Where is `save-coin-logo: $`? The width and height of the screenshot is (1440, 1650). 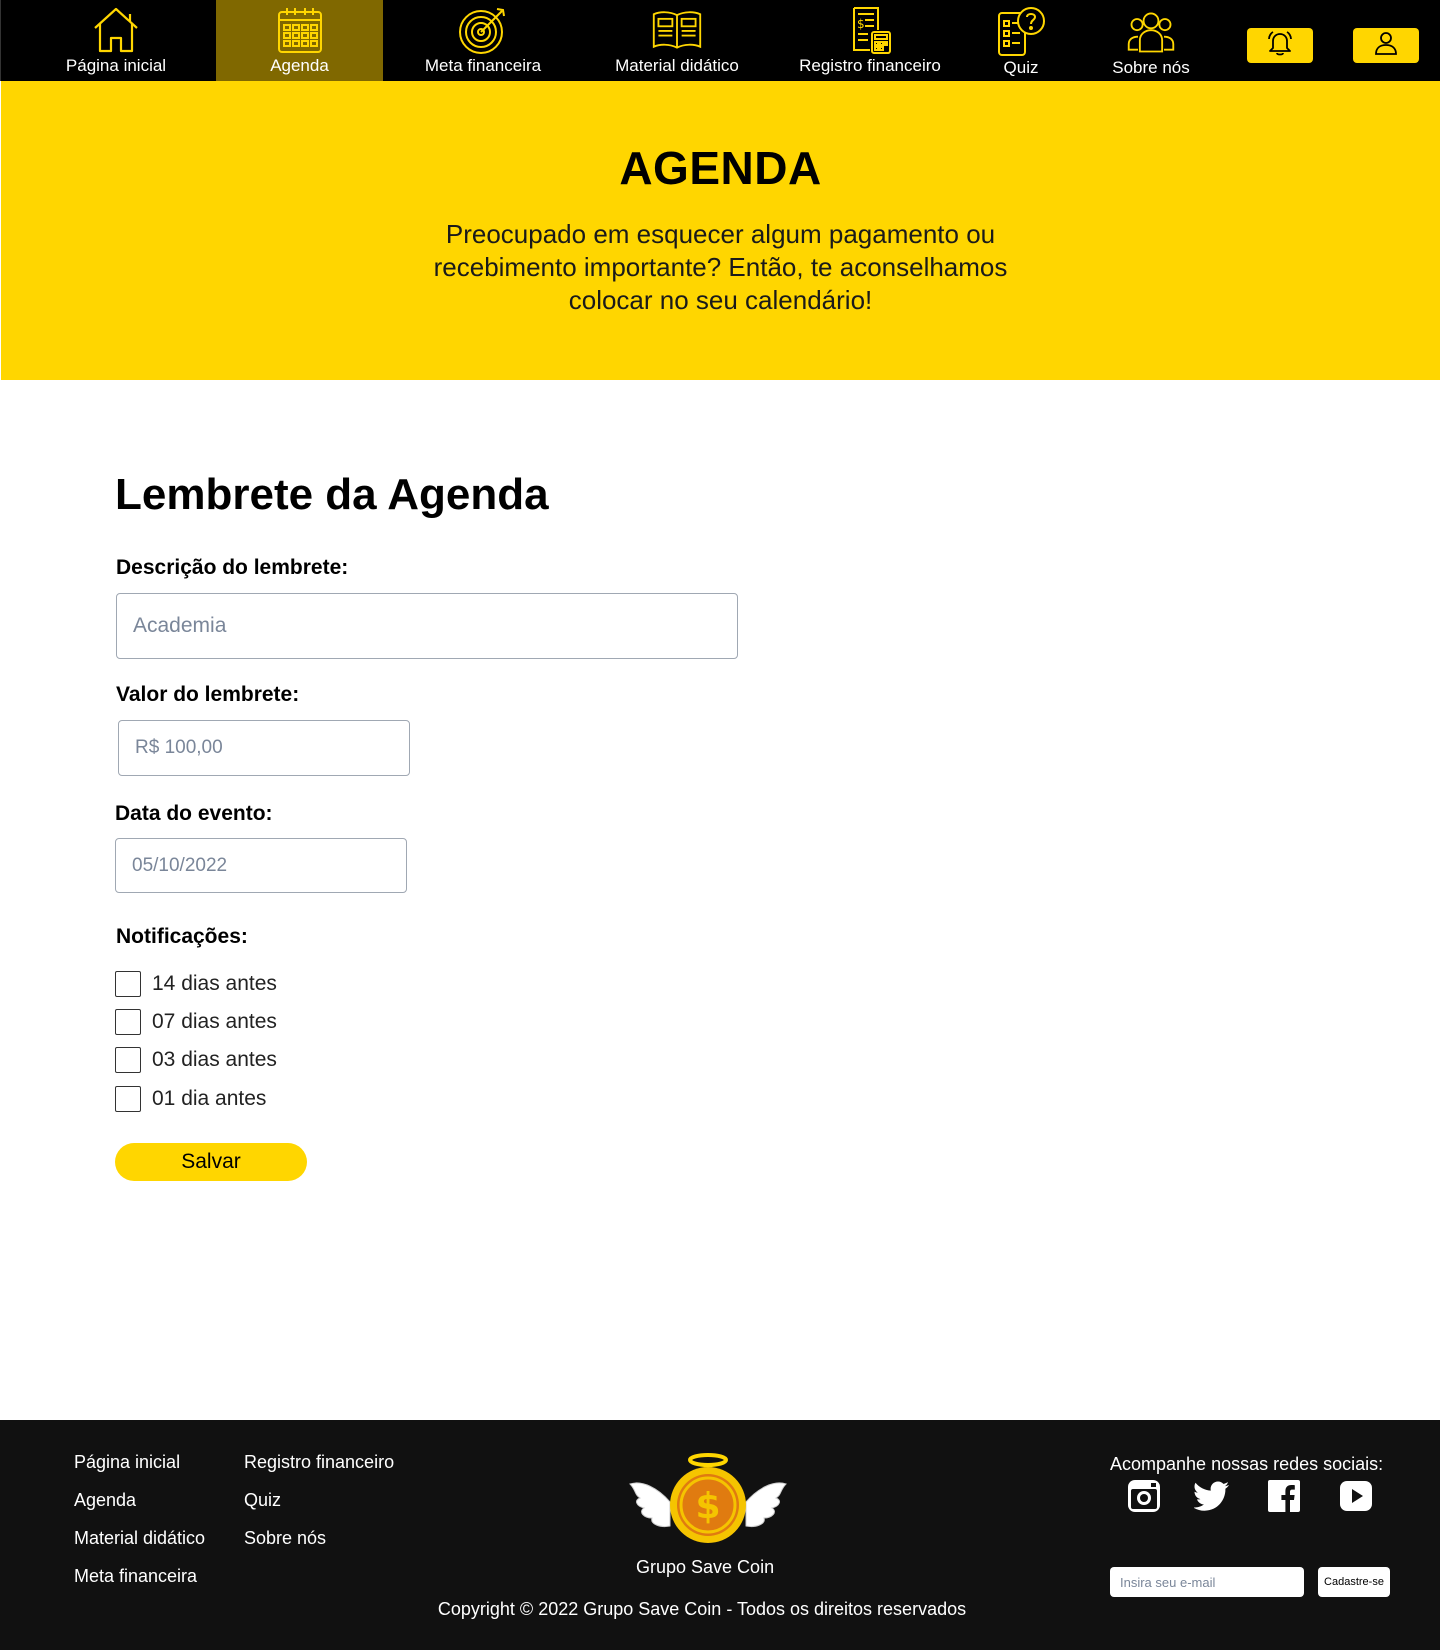 save-coin-logo: $ is located at coordinates (708, 1500).